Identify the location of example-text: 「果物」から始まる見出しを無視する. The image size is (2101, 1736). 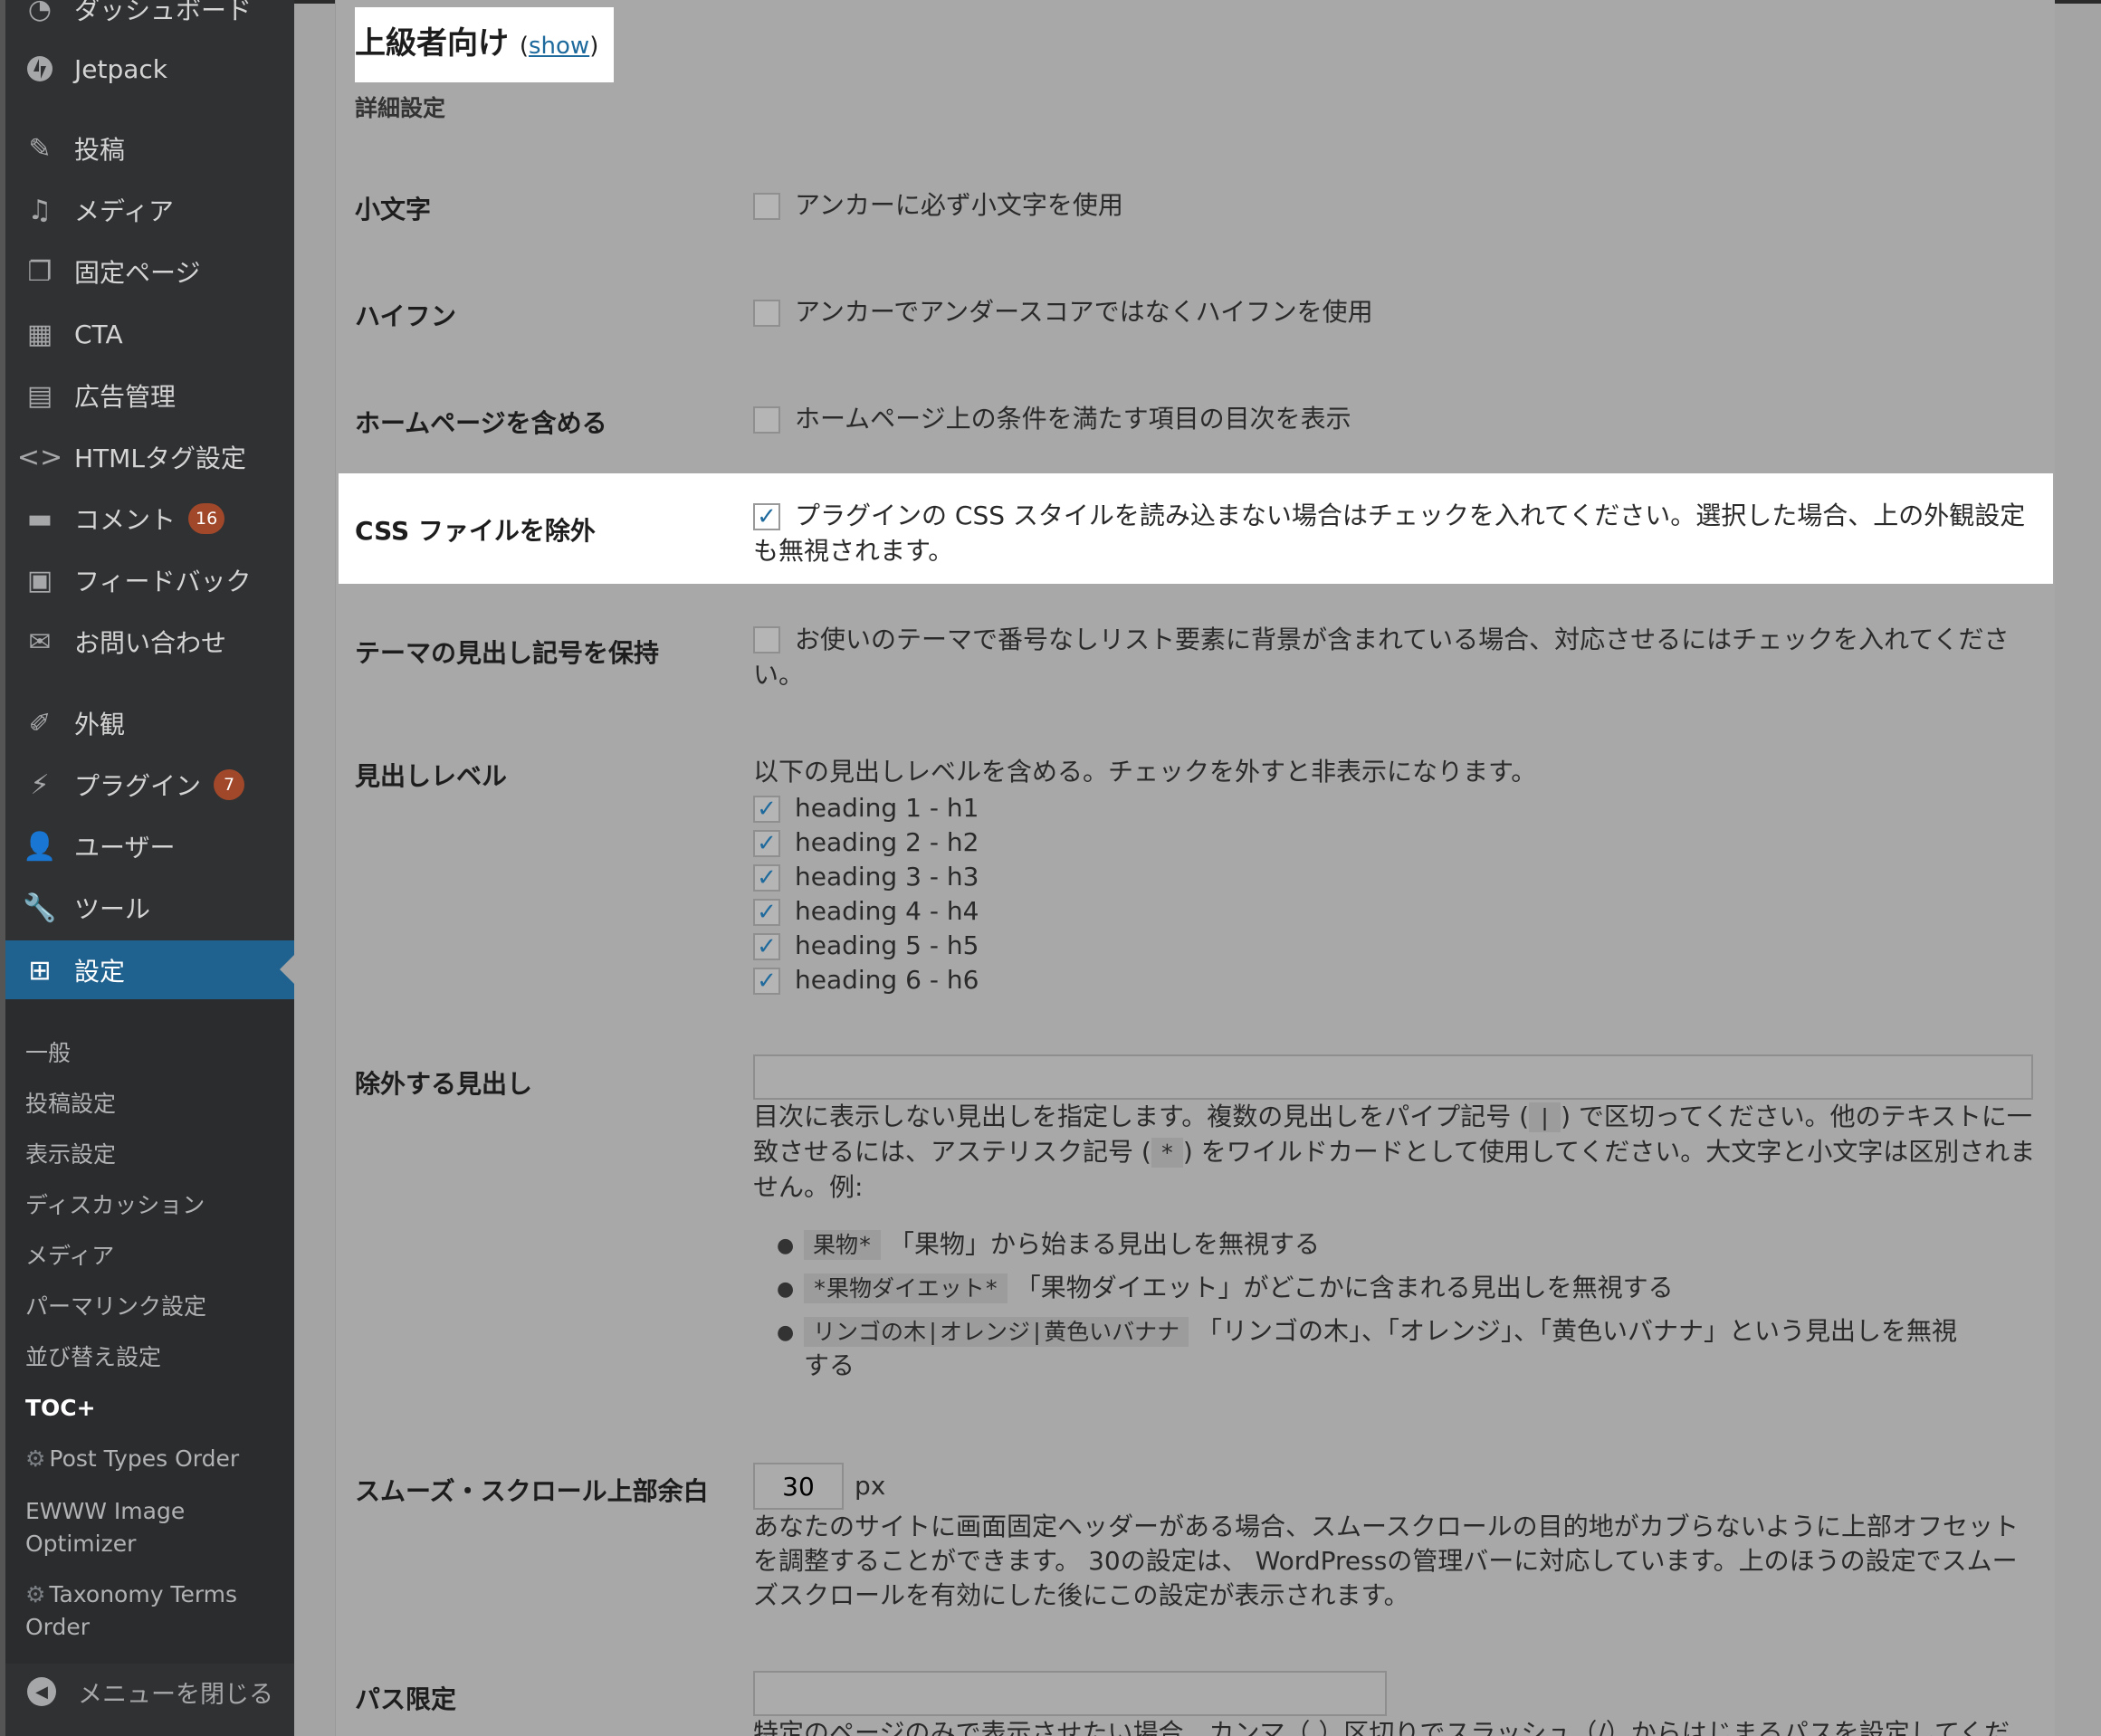
(1104, 1244).